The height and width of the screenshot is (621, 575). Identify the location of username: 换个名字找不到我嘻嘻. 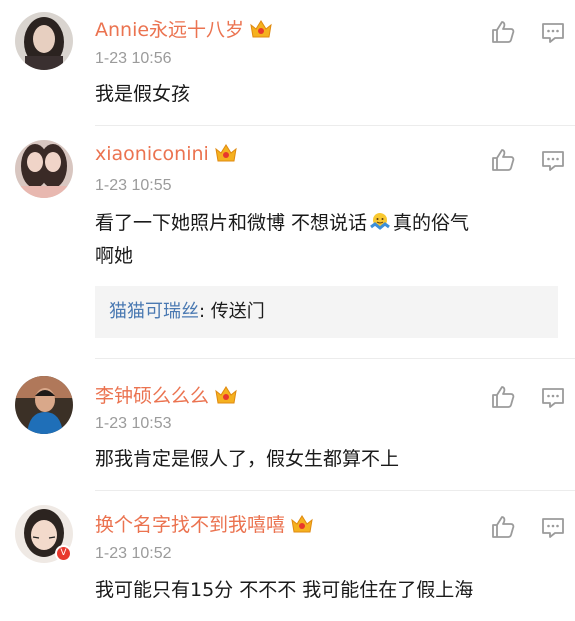
(204, 523).